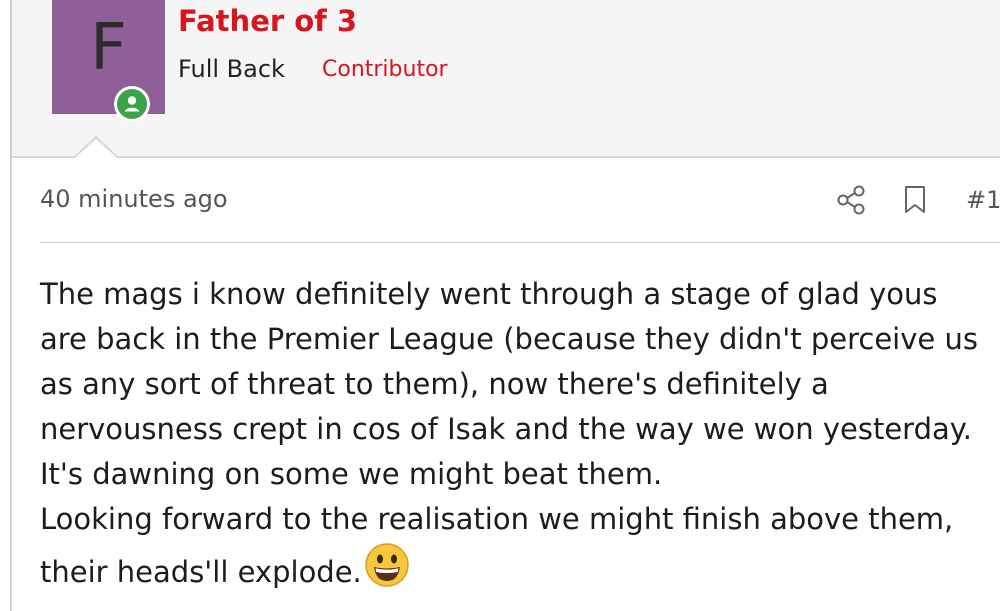 This screenshot has height=611, width=1000. What do you see at coordinates (134, 199) in the screenshot?
I see `post-timestamp: 40 minutes ago` at bounding box center [134, 199].